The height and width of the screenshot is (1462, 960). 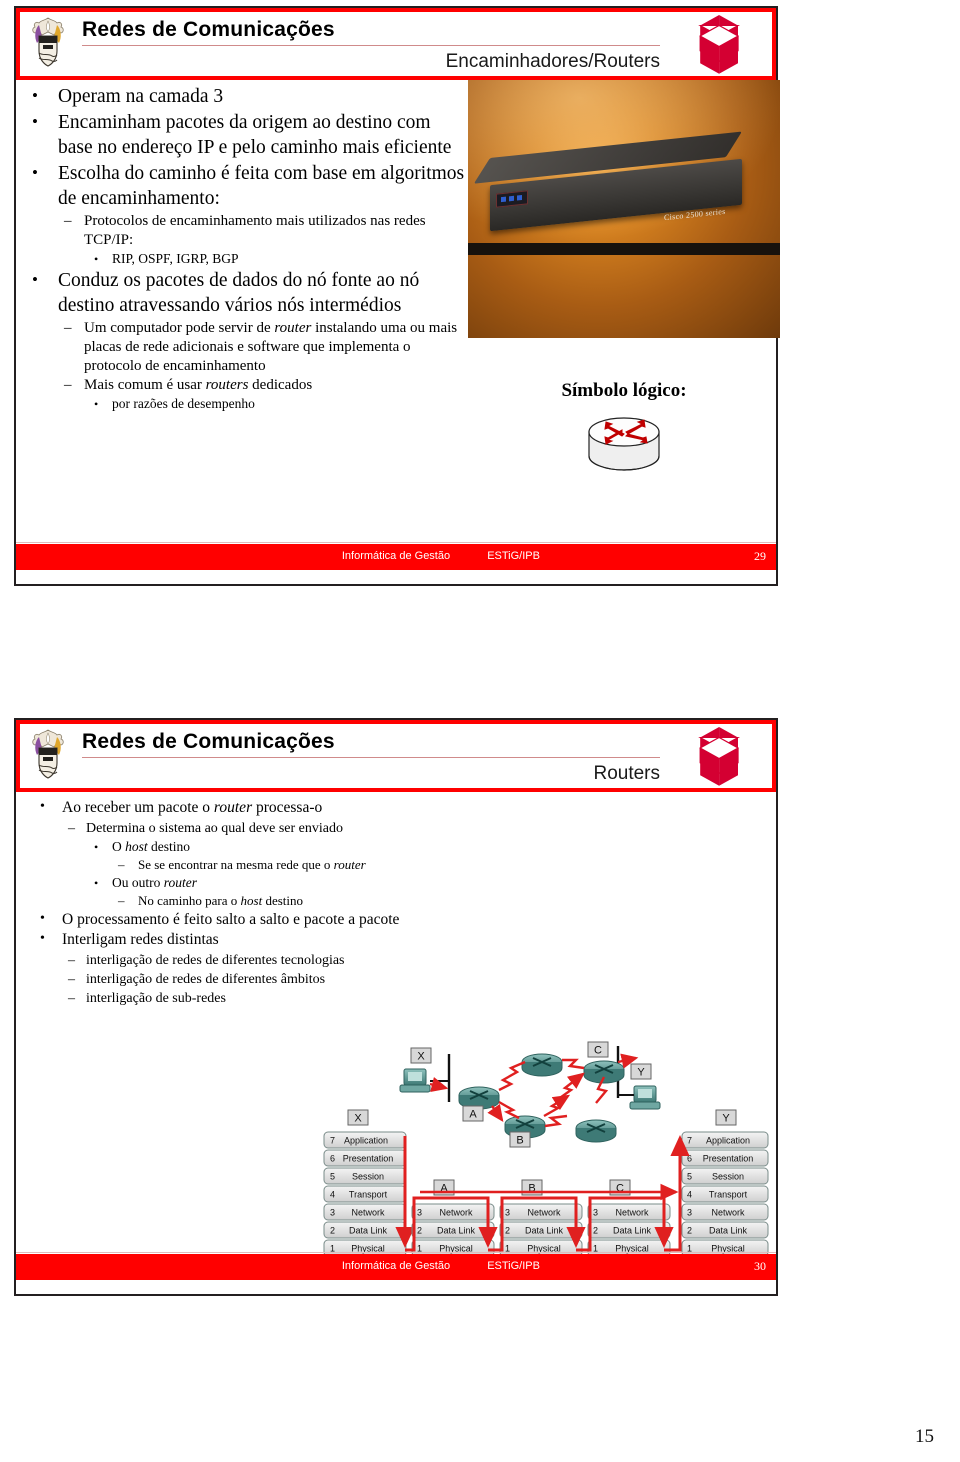 What do you see at coordinates (48, 42) in the screenshot?
I see `university-crest-icon` at bounding box center [48, 42].